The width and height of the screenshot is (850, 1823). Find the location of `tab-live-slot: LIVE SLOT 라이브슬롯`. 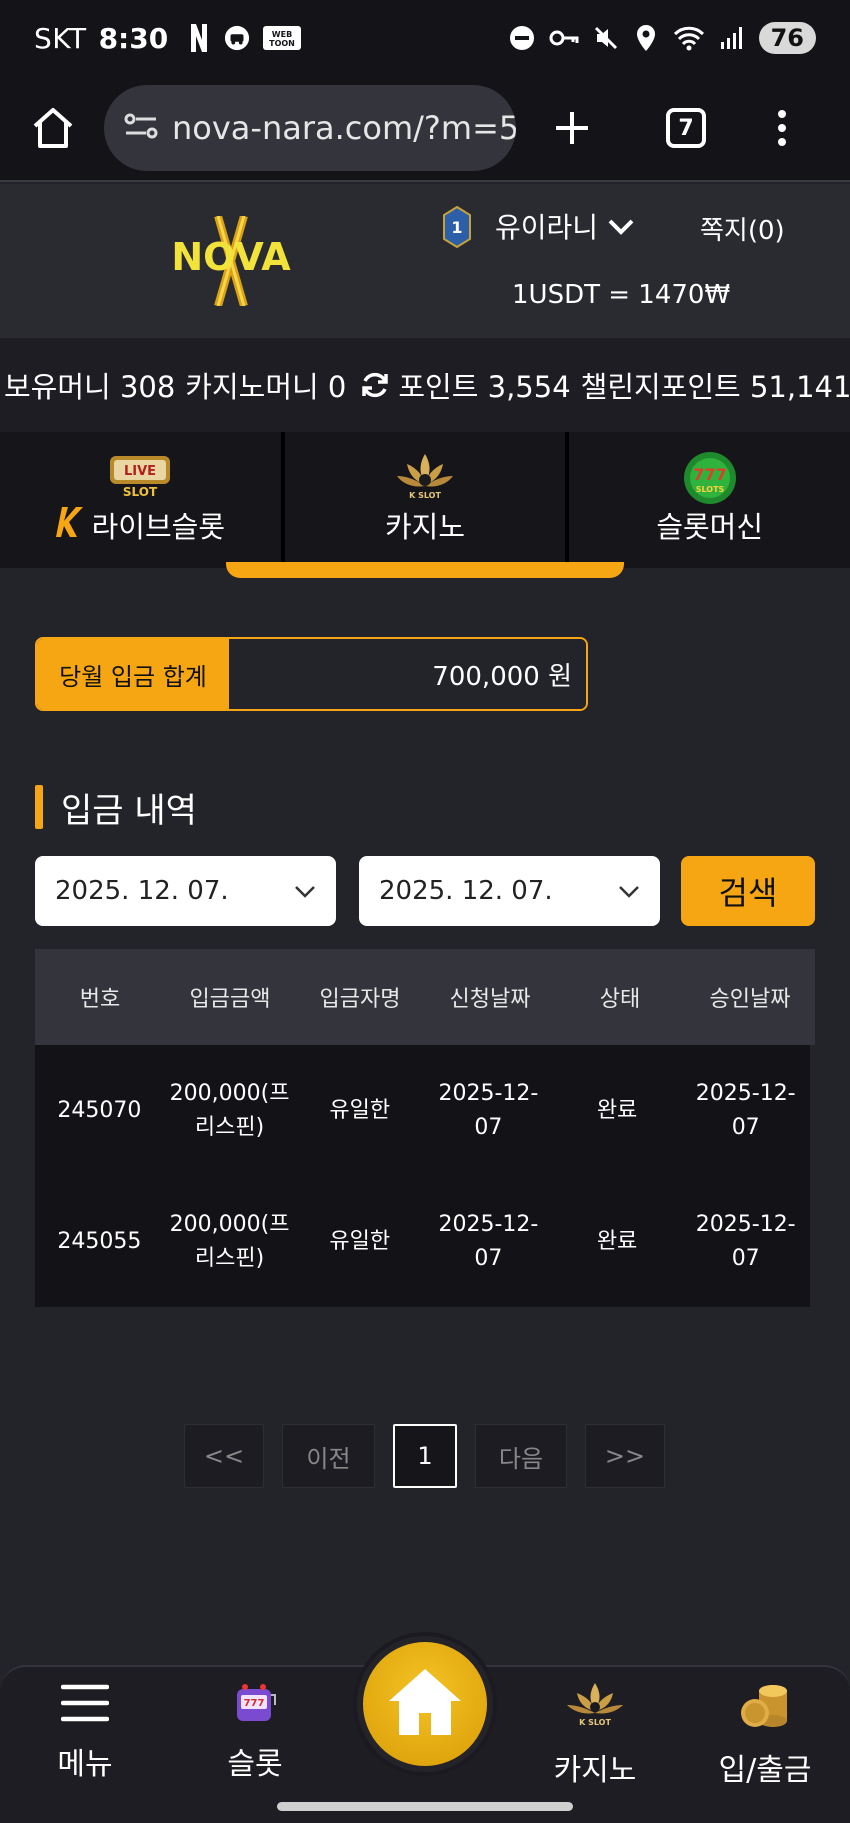

tab-live-slot: LIVE SLOT 라이브슬롯 is located at coordinates (140, 500).